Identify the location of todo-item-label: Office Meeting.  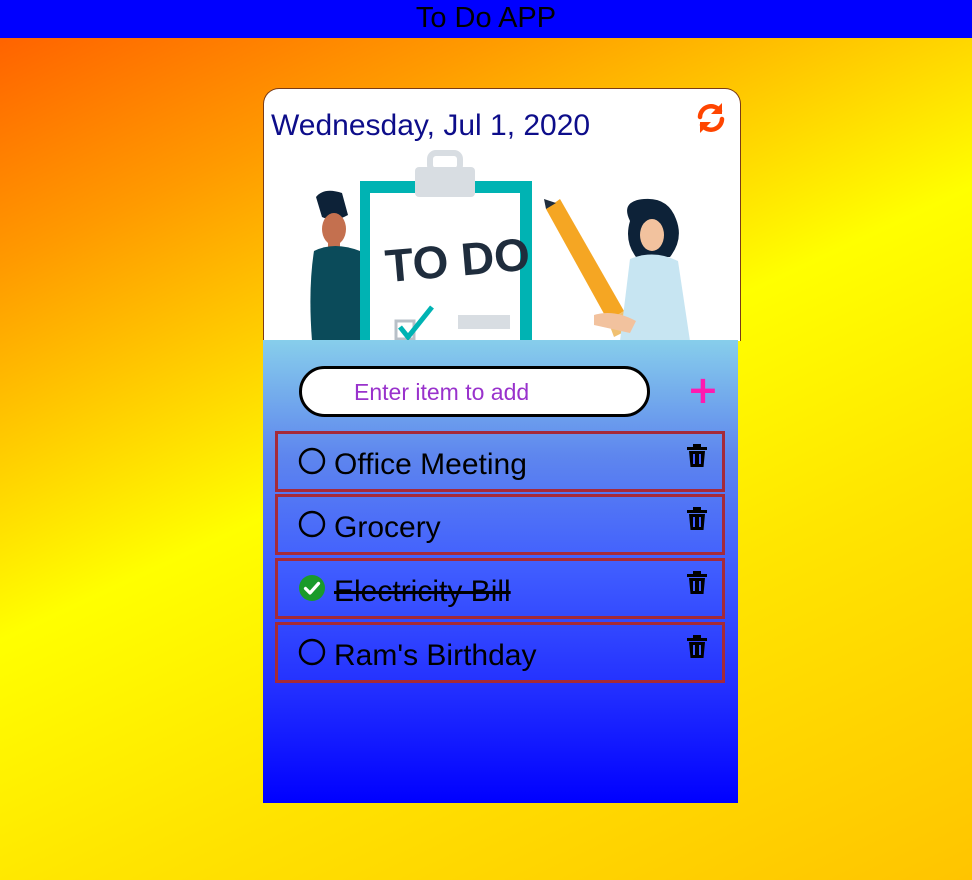
(430, 464).